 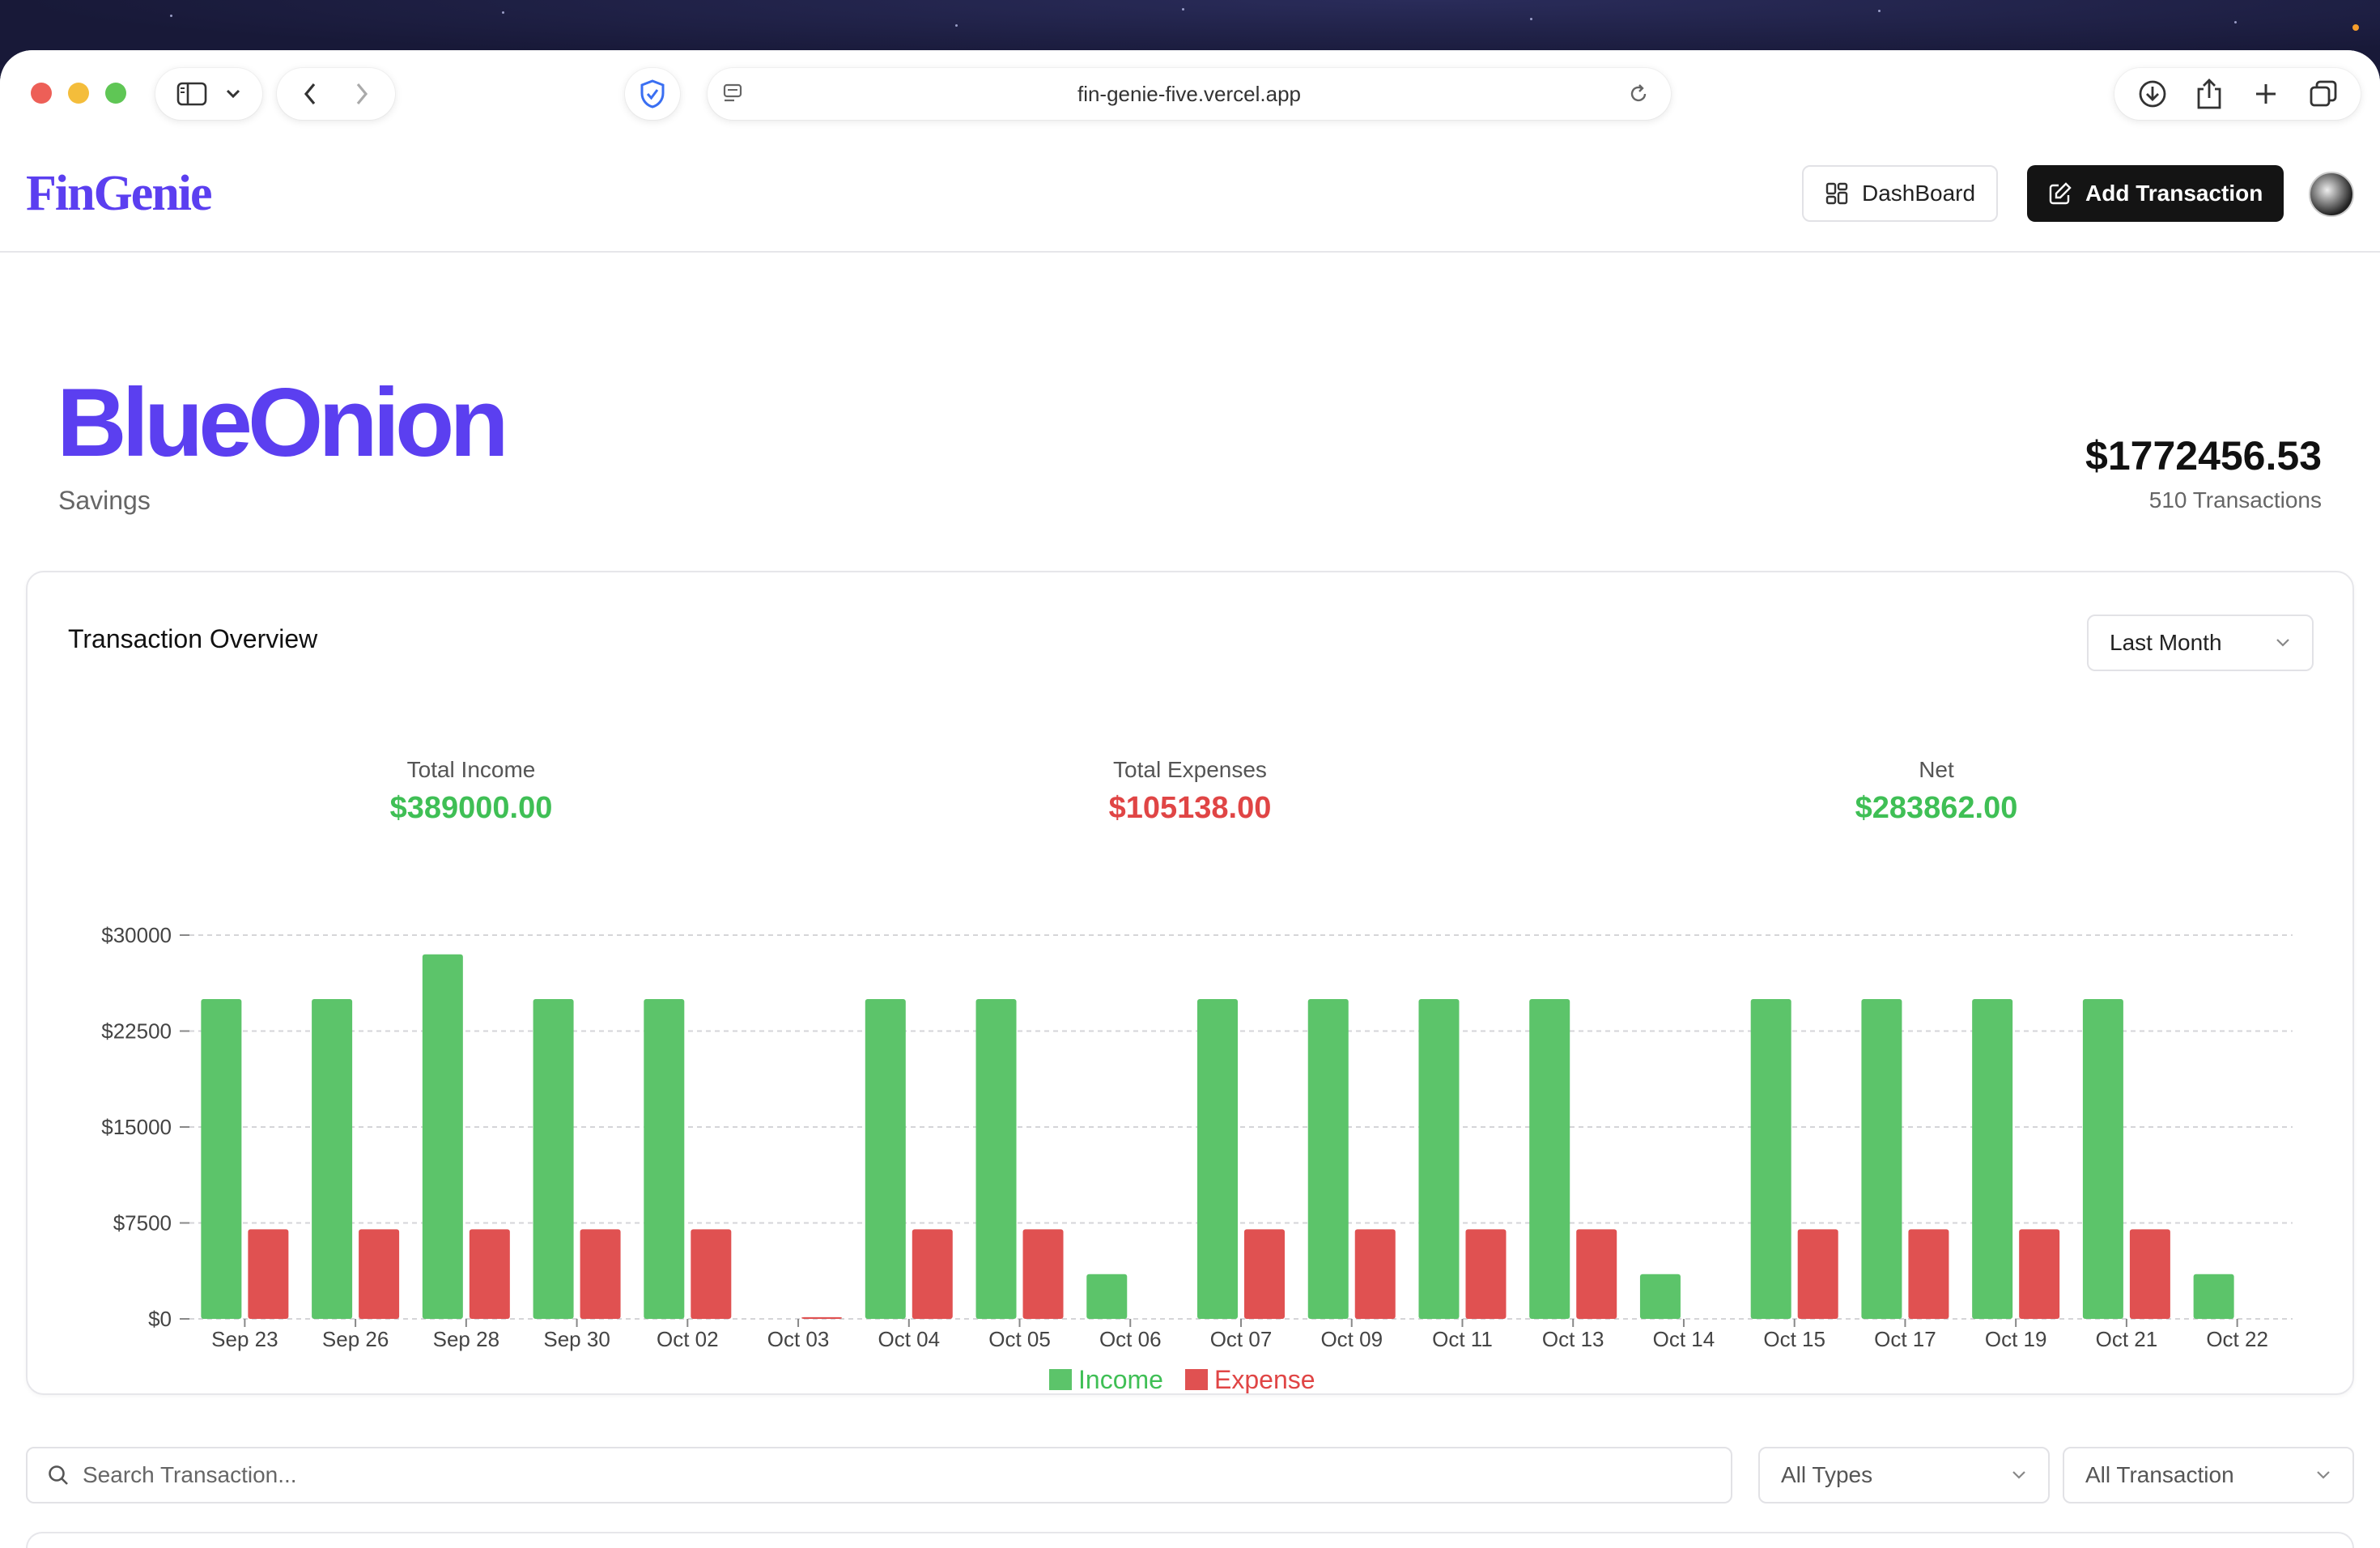 I want to click on y-tick-label: $7500, so click(x=142, y=1223).